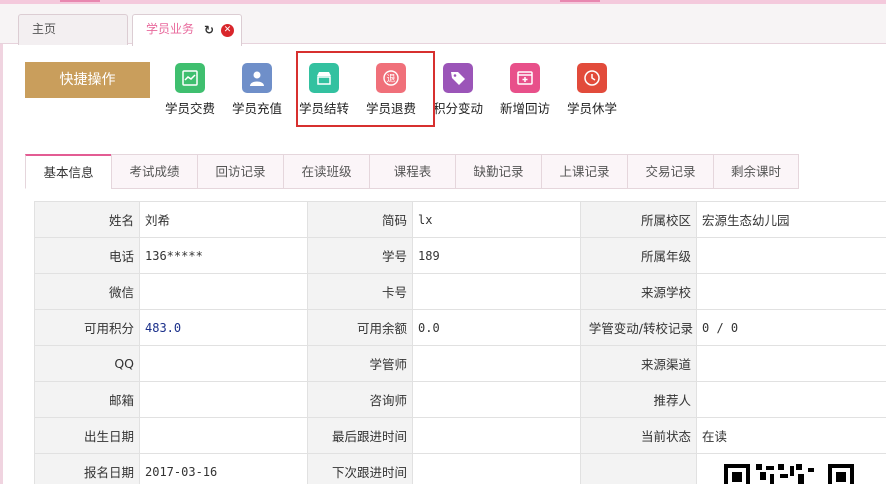  I want to click on table-row: 电话 136***** 学号 189 所属年级, so click(460, 255).